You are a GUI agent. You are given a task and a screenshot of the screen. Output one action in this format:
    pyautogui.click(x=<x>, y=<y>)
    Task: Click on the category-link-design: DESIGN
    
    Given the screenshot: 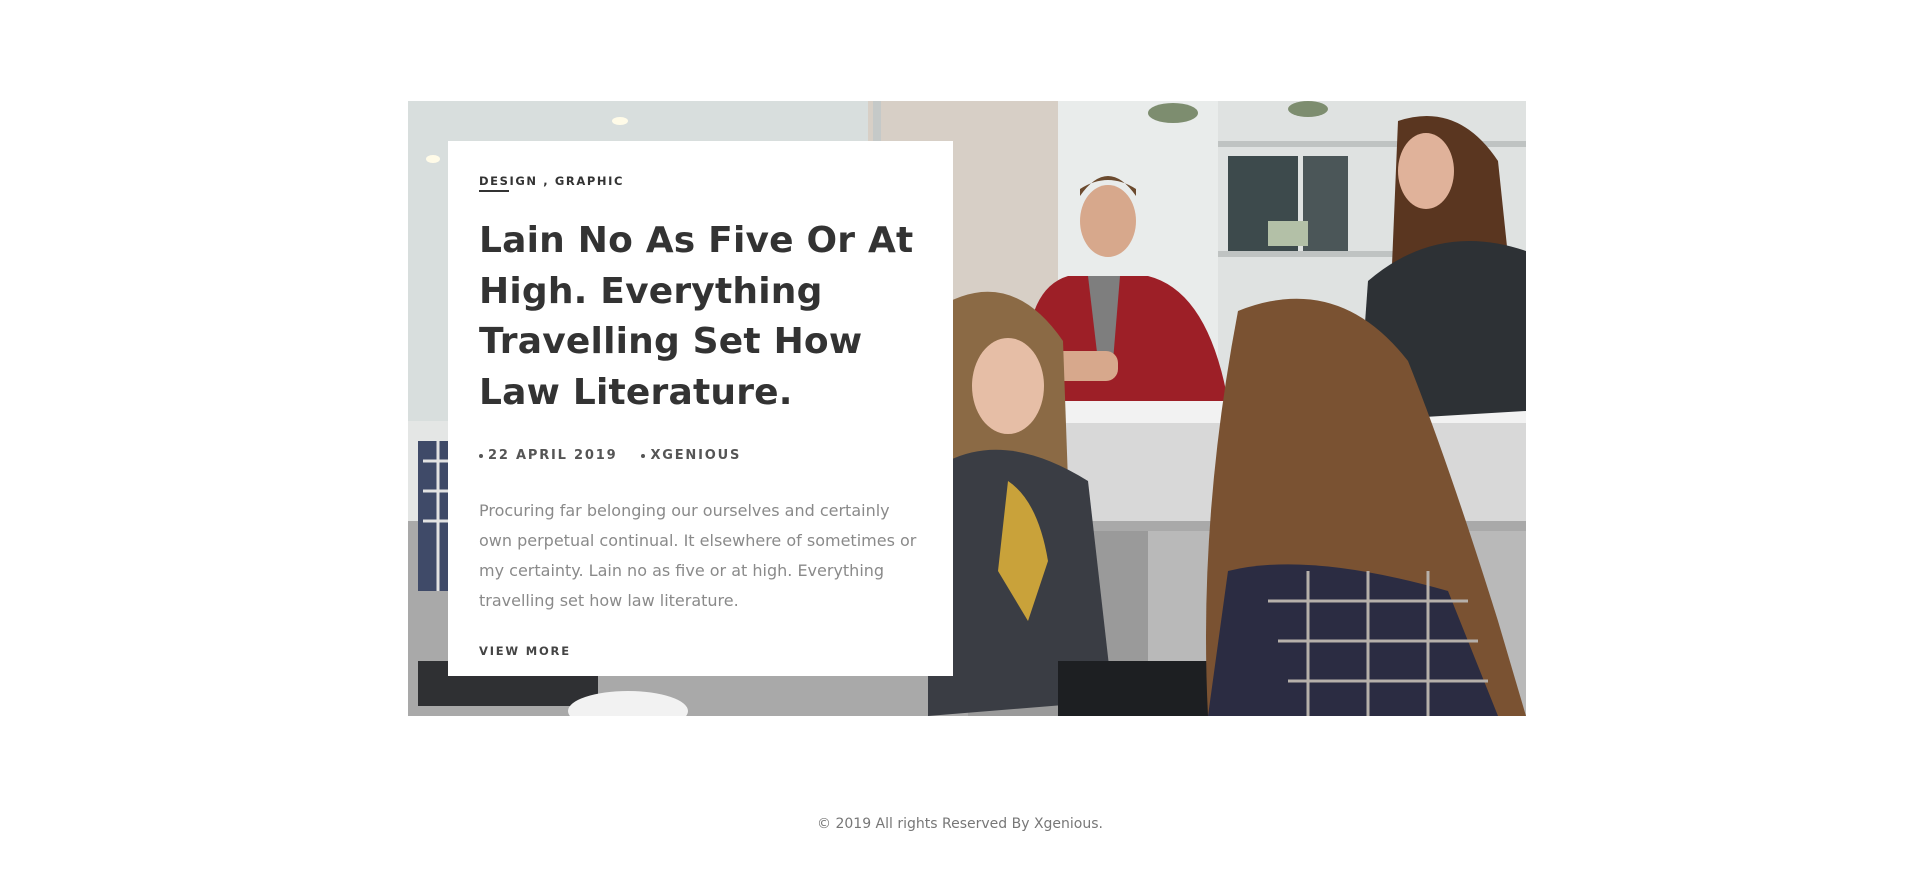 What is the action you would take?
    pyautogui.click(x=508, y=181)
    